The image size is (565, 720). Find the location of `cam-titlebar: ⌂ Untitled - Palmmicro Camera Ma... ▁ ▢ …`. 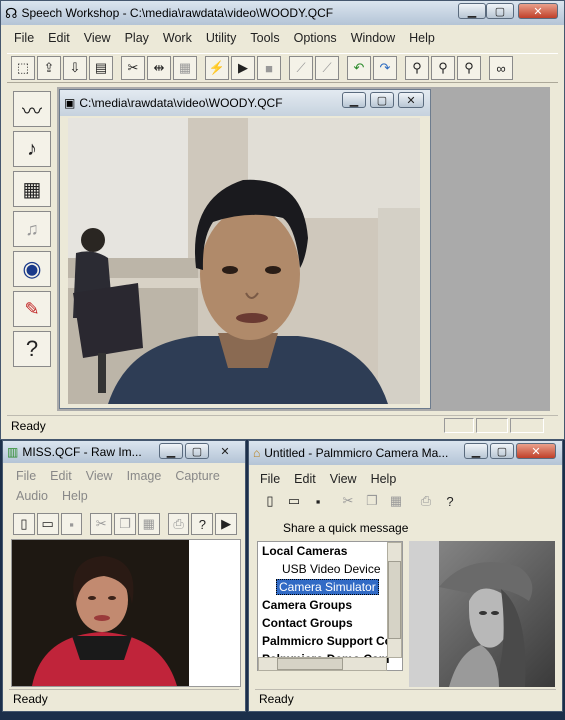

cam-titlebar: ⌂ Untitled - Palmmicro Camera Ma... ▁ ▢ … is located at coordinates (405, 453).